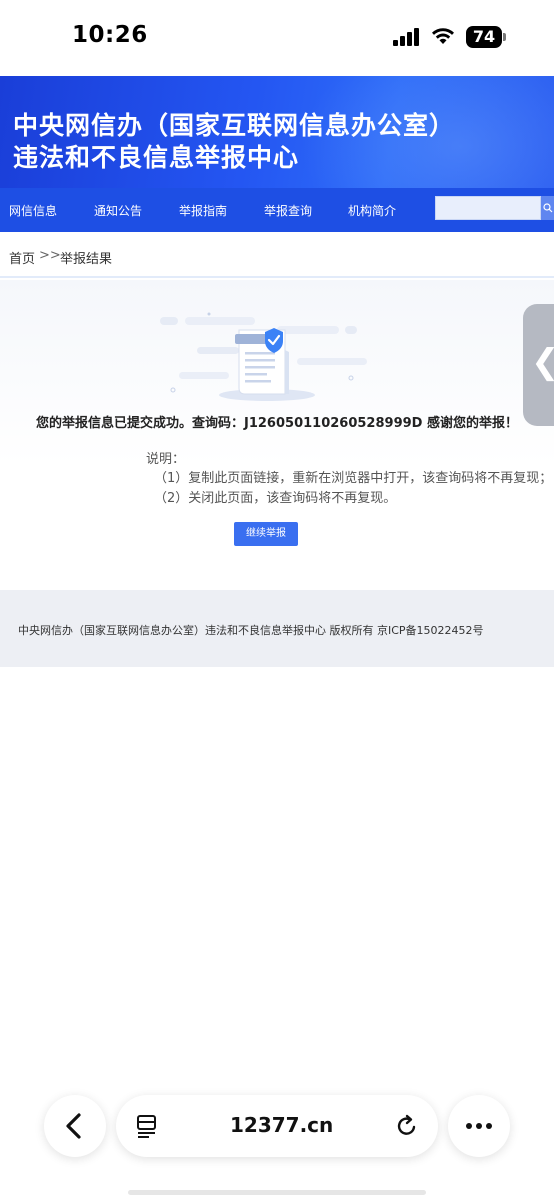 Image resolution: width=554 pixels, height=1200 pixels. Describe the element at coordinates (372, 210) in the screenshot. I see `nav-item-about: 机构简介` at that location.